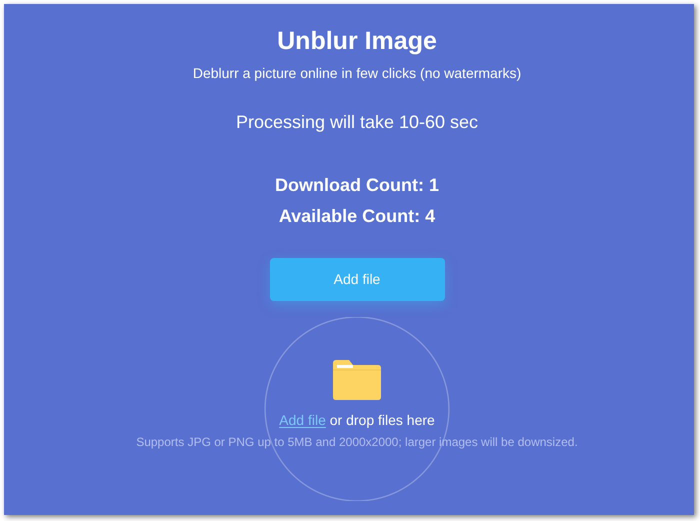  I want to click on folder-icon, so click(357, 380).